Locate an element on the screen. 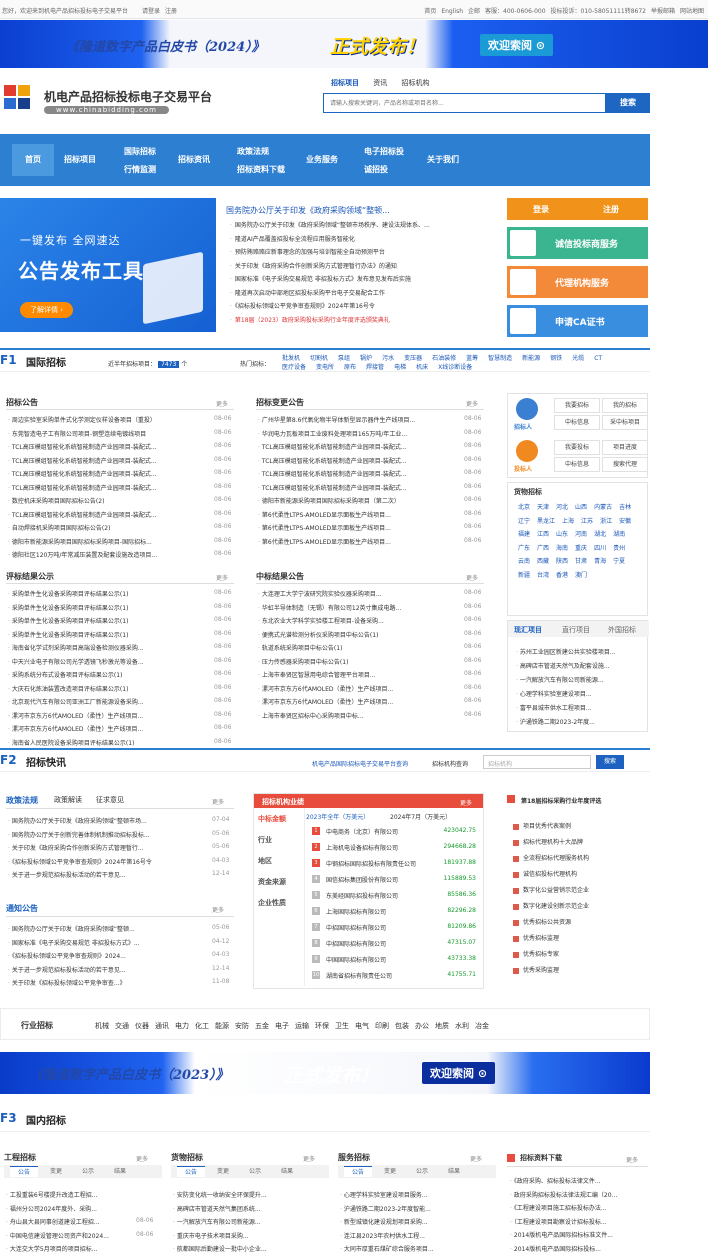 The height and width of the screenshot is (1259, 708). award-item: 优秀招标公共资源 is located at coordinates (542, 921).